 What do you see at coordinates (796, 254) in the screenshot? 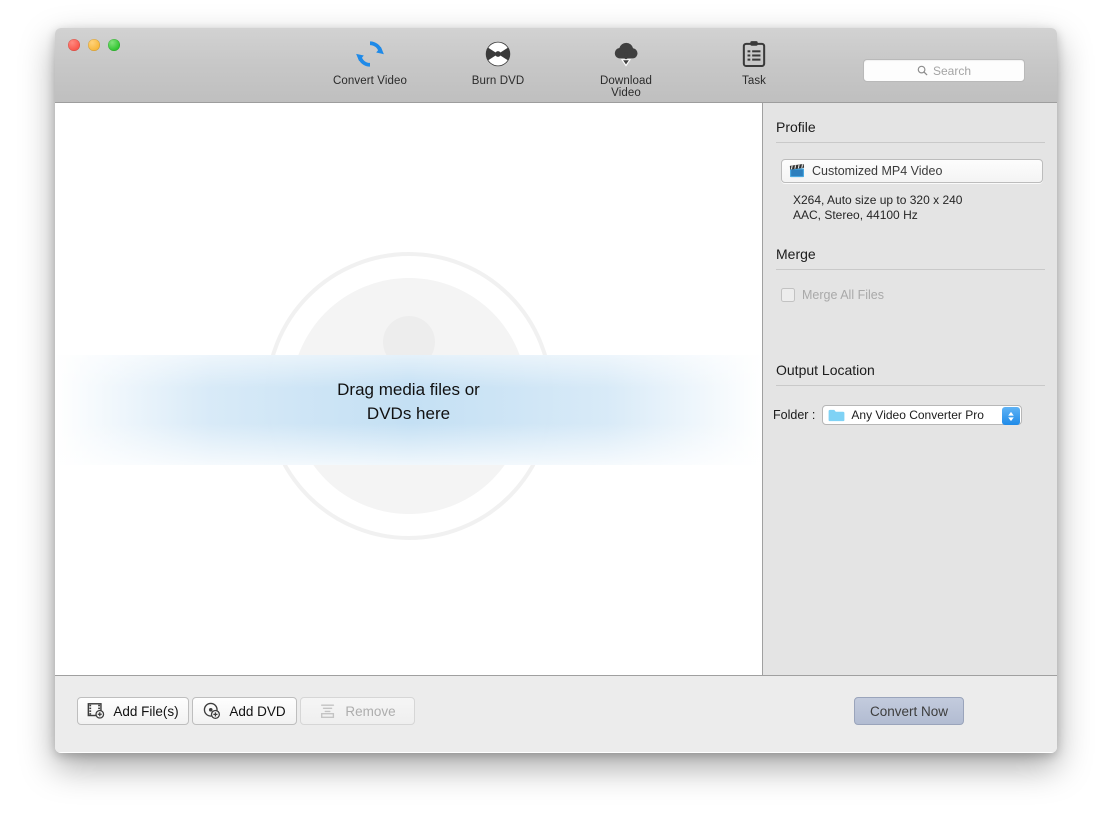
I see `merge-section-title: Merge` at bounding box center [796, 254].